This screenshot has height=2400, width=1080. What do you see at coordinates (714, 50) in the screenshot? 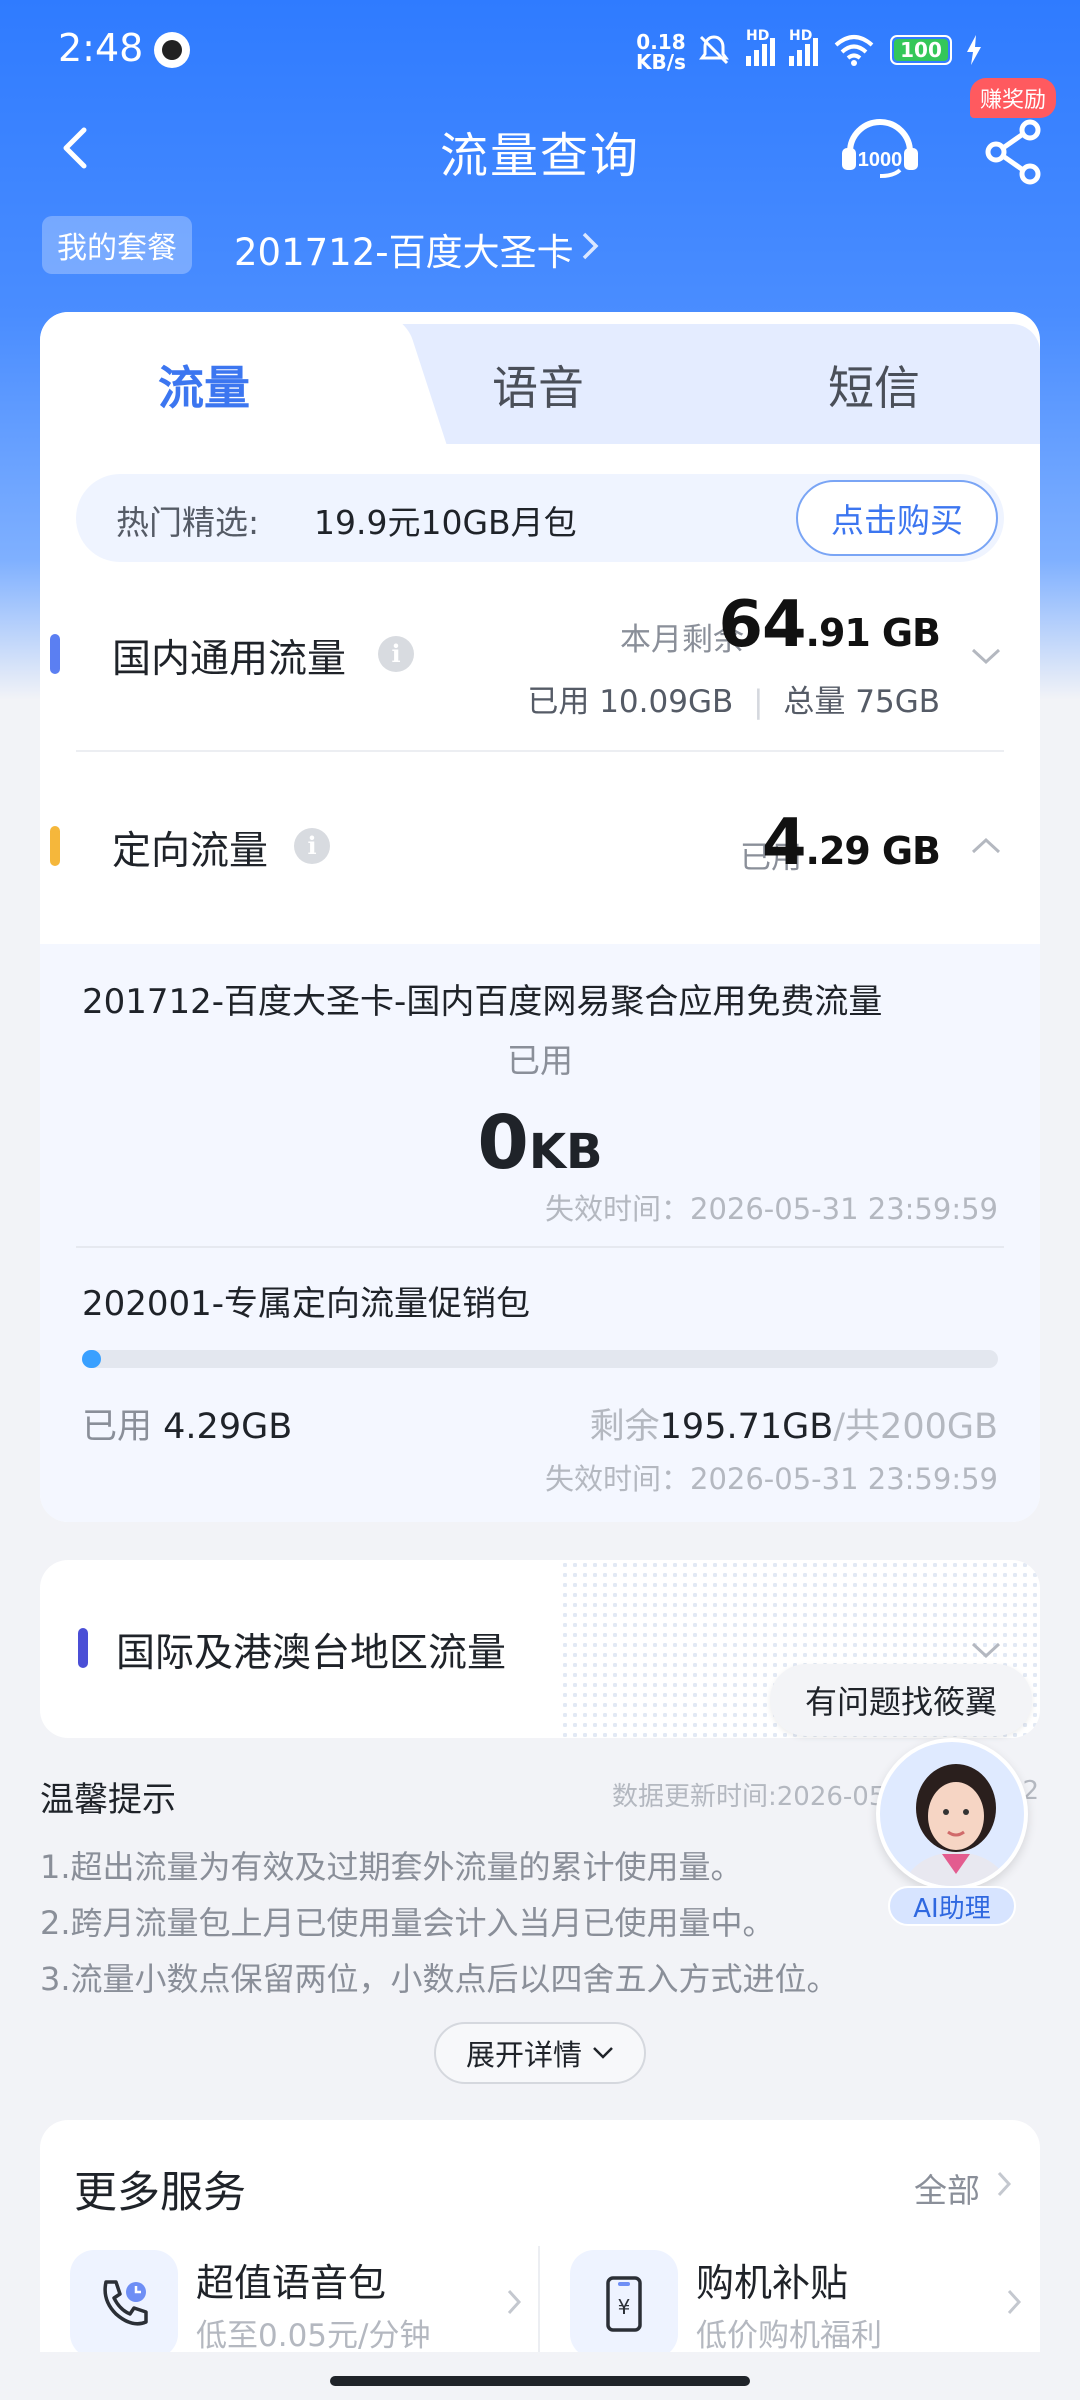
I see `mute-bell-icon` at bounding box center [714, 50].